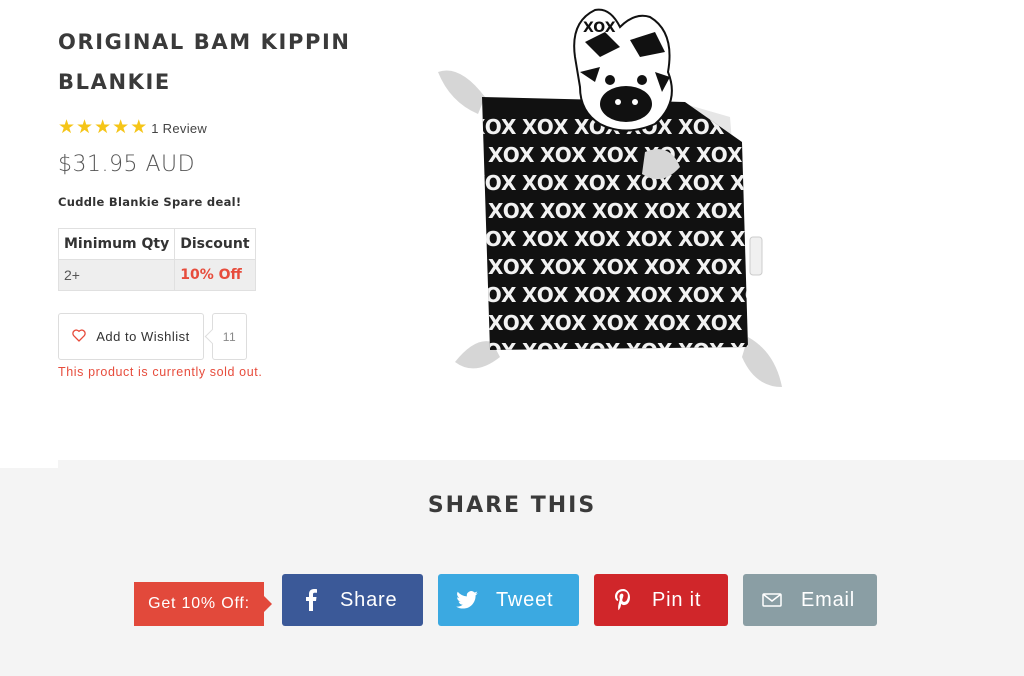 The height and width of the screenshot is (676, 1024). Describe the element at coordinates (772, 600) in the screenshot. I see `envelope-icon` at that location.